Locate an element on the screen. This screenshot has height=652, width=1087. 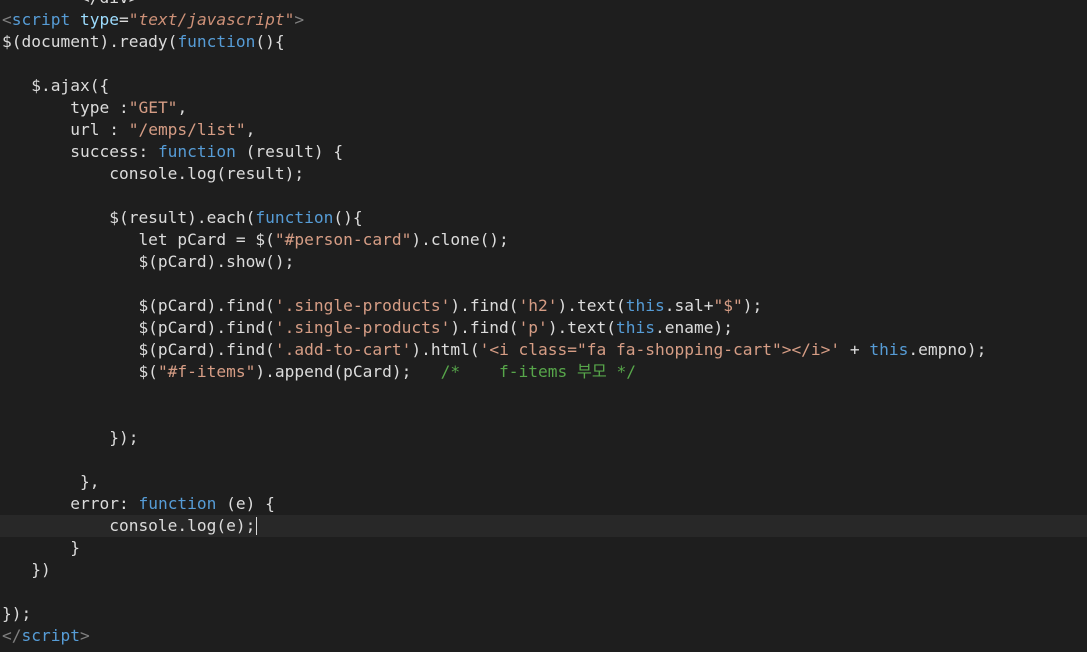
code-line: success: function (result) { is located at coordinates (544, 152).